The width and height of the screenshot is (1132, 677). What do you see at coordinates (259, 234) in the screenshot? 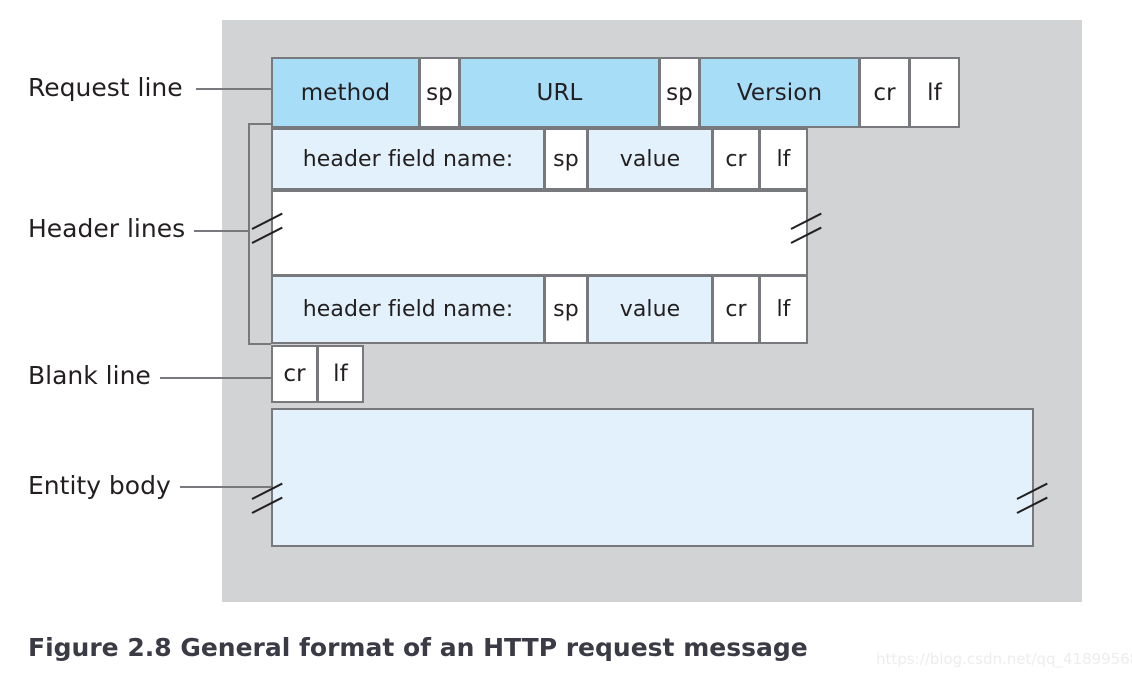
I see `header-lines-bracket` at bounding box center [259, 234].